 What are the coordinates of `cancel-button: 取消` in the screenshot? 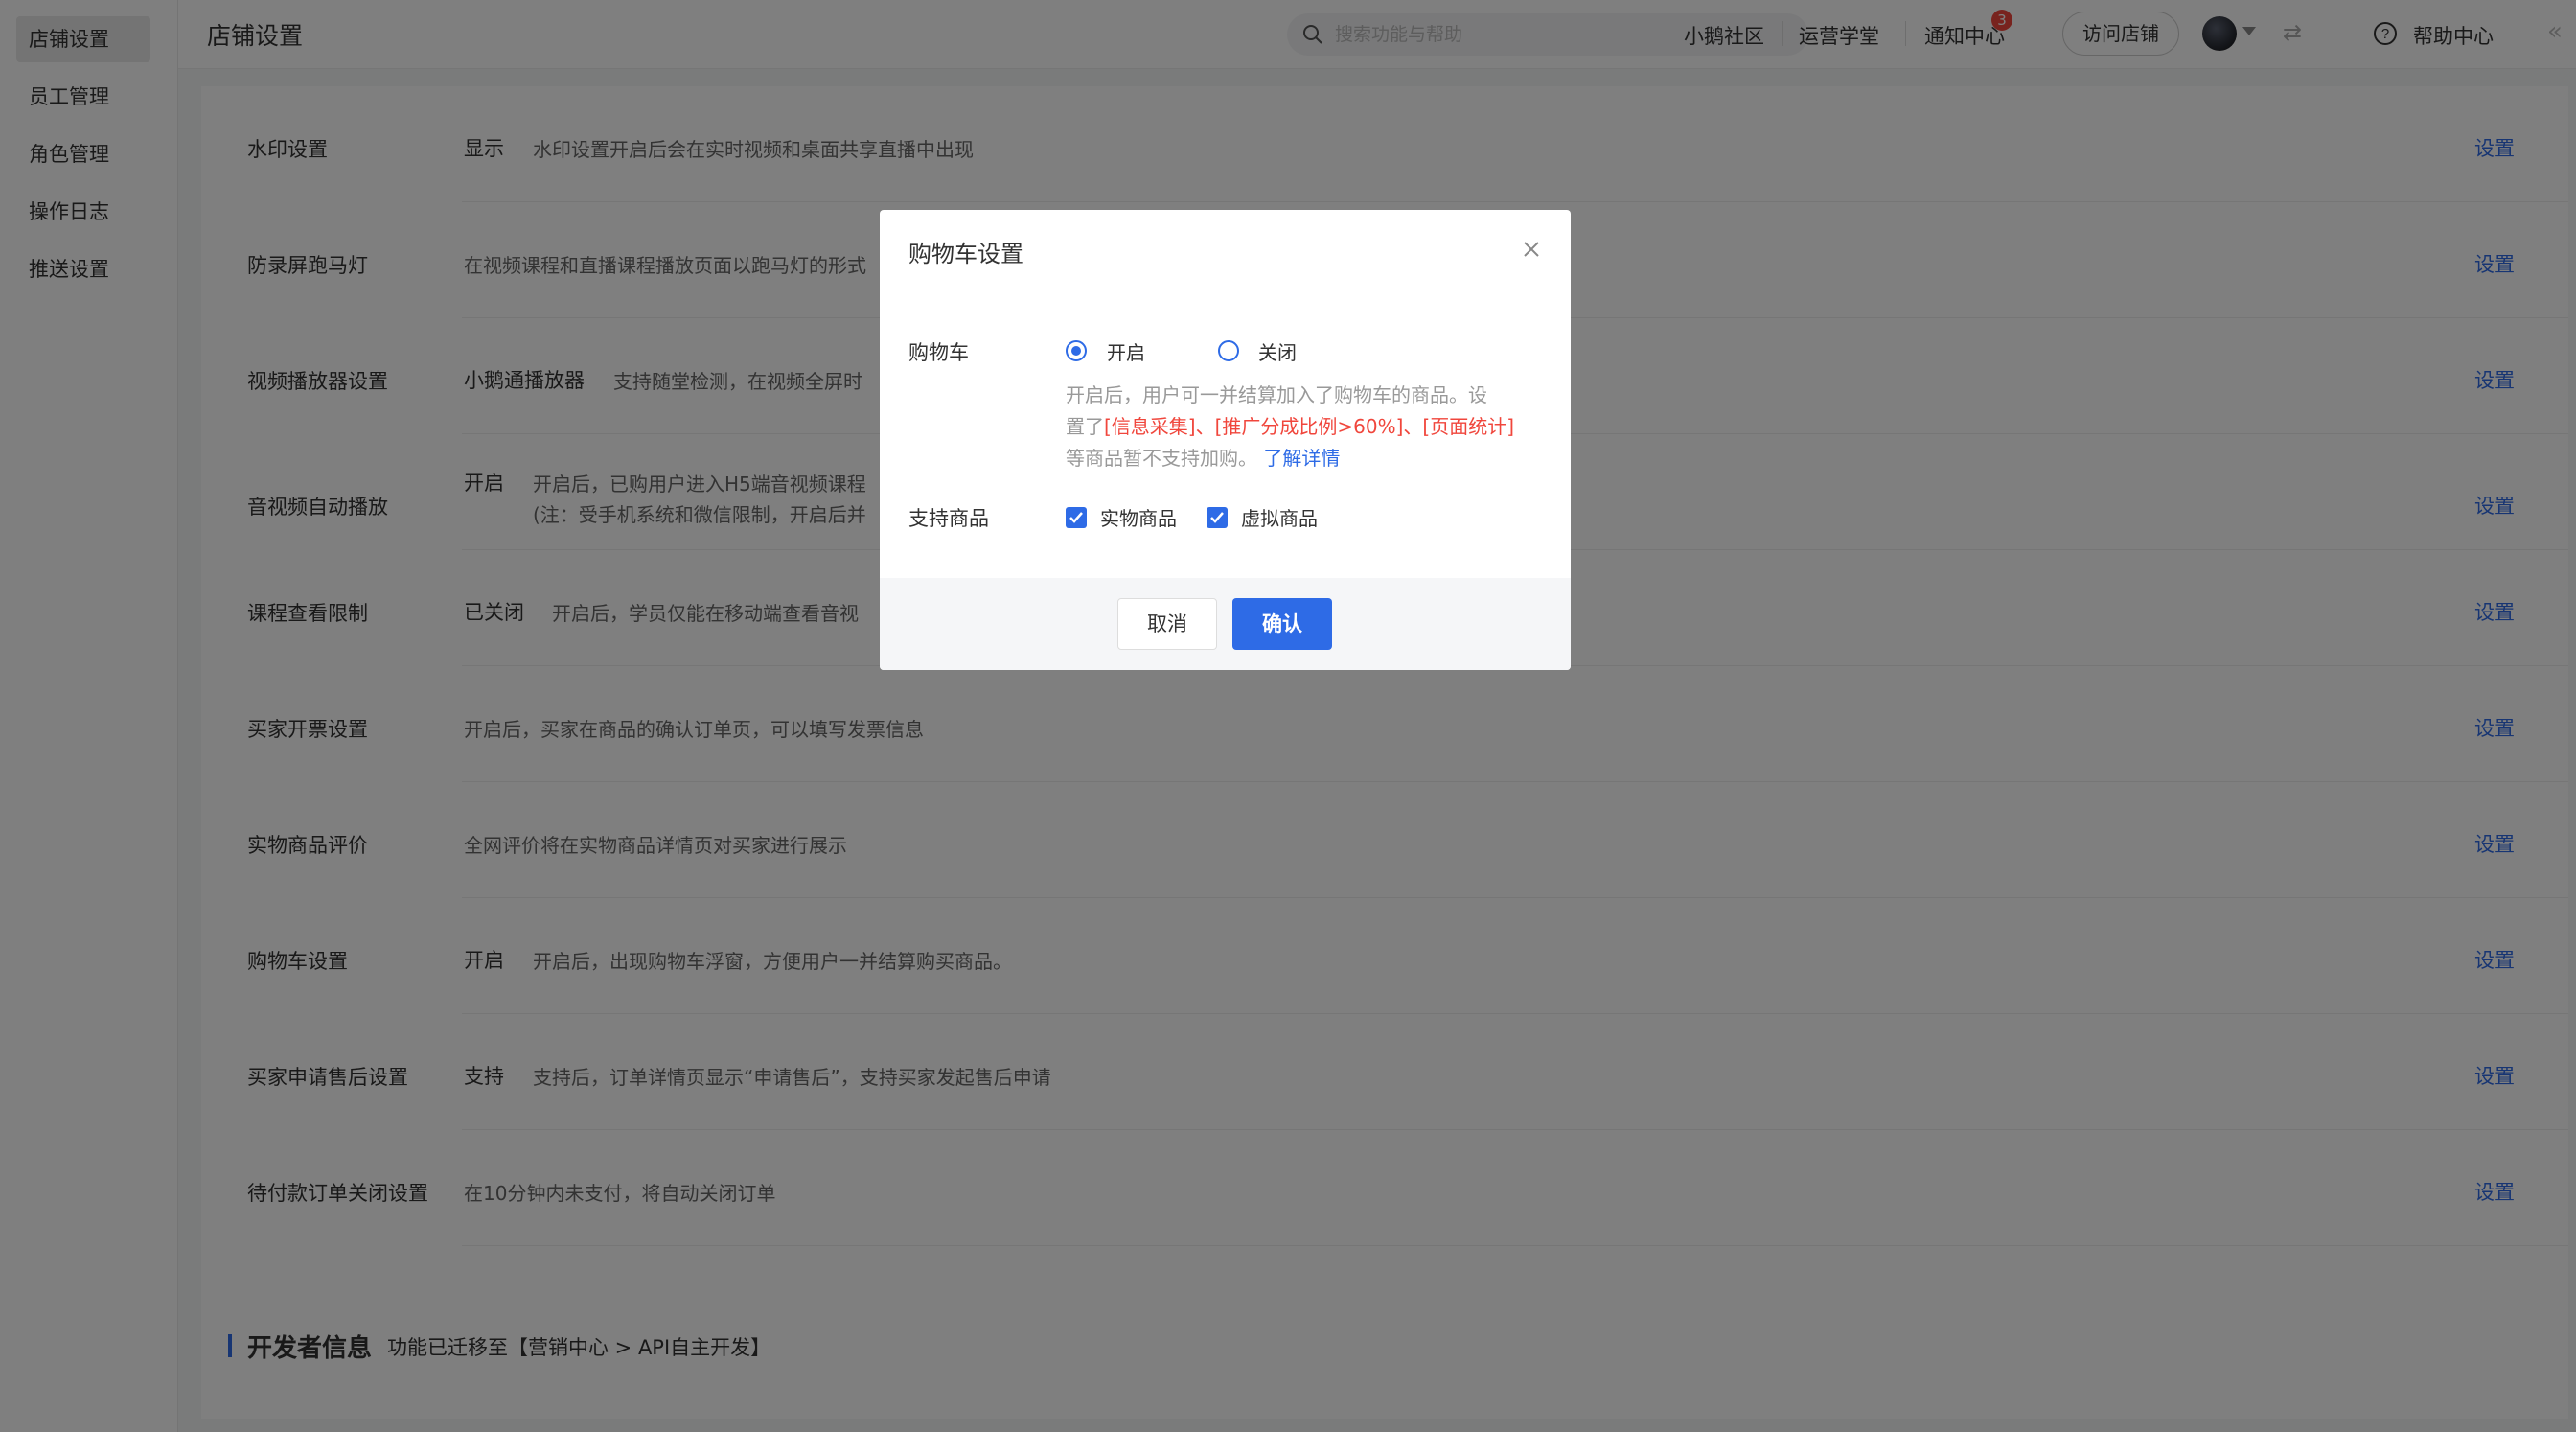 It's located at (1167, 624).